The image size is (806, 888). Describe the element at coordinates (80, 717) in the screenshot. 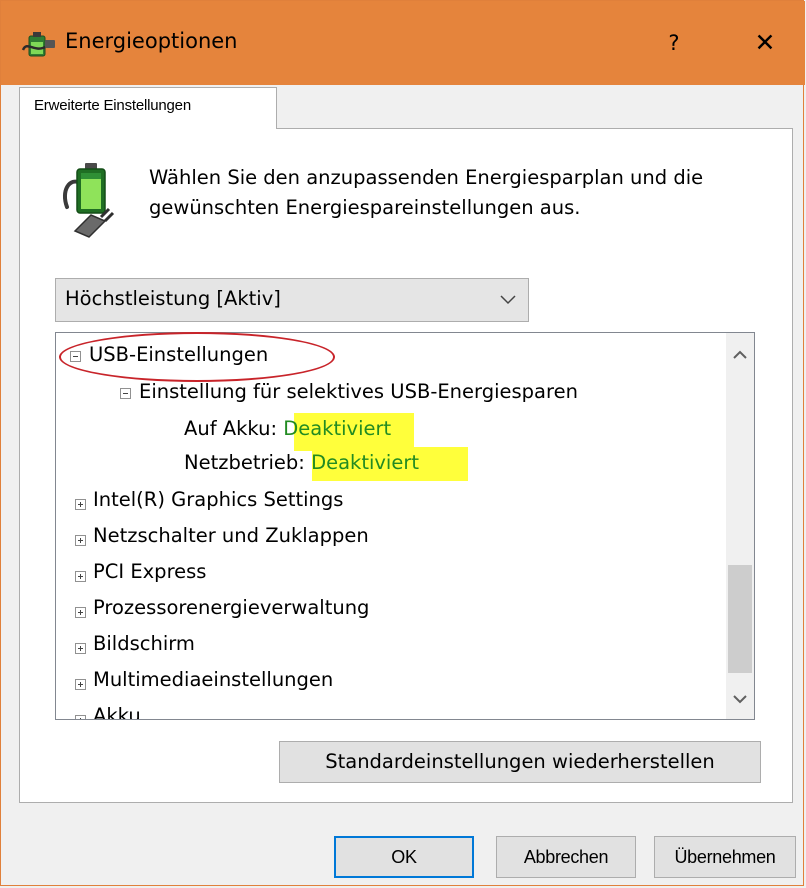

I see `expand-toggle-battery` at that location.